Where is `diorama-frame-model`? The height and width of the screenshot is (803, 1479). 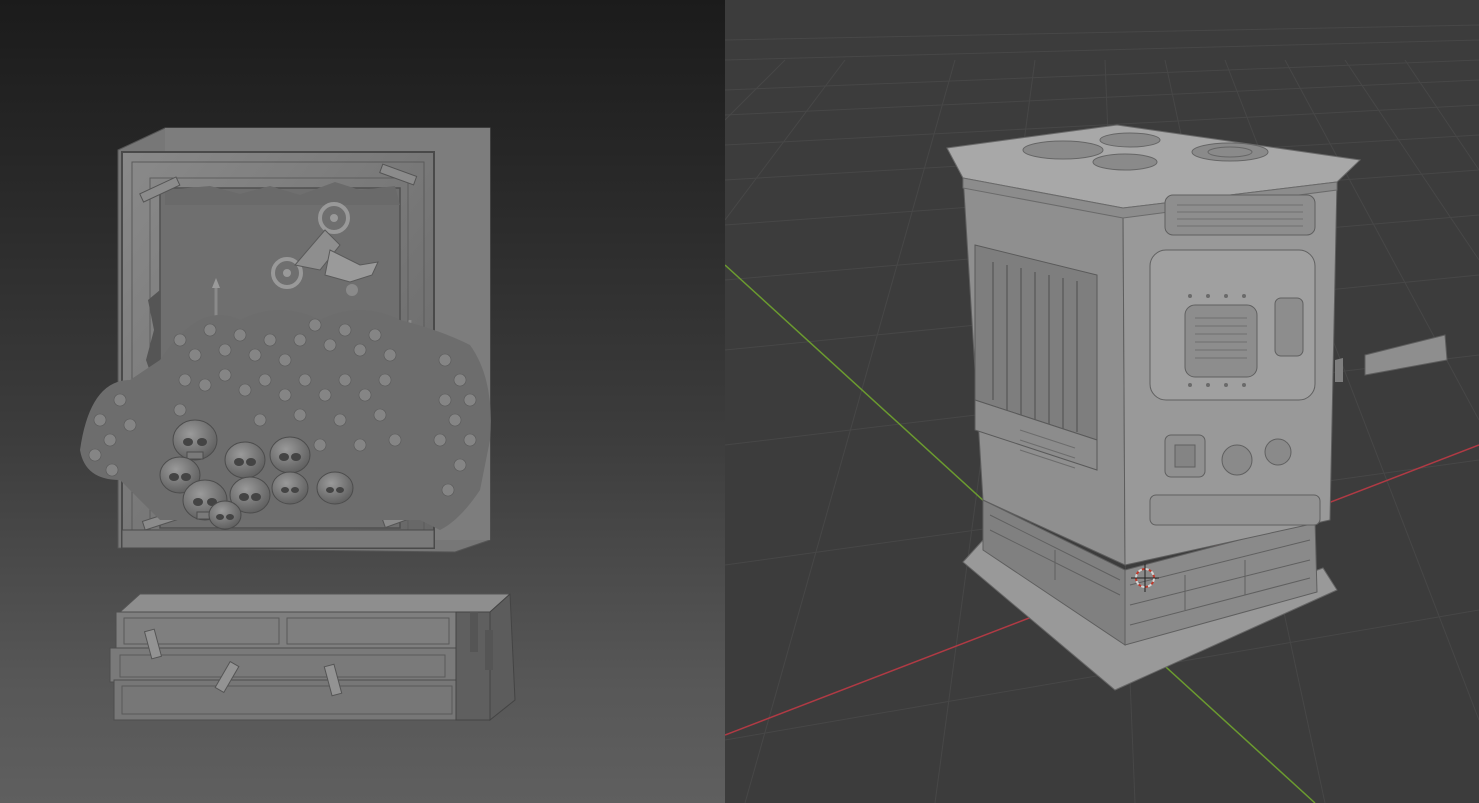 diorama-frame-model is located at coordinates (285, 340).